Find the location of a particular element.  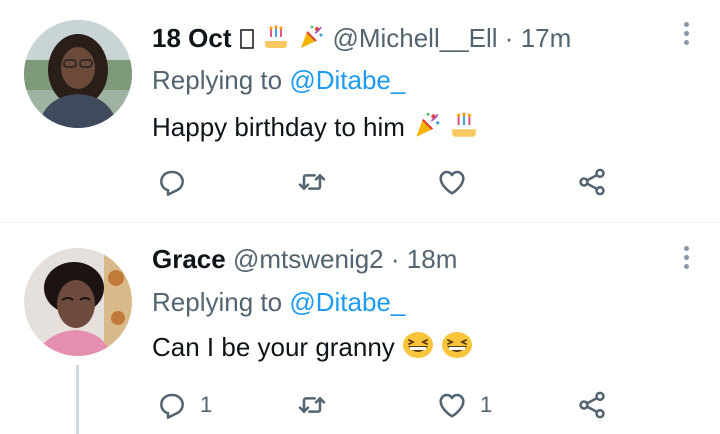

display-name: Grace is located at coordinates (189, 259).